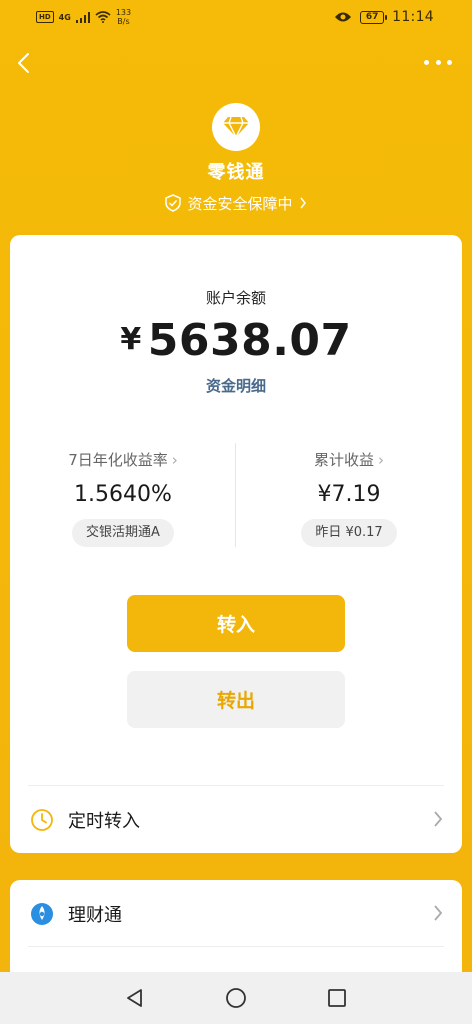 This screenshot has width=472, height=1024. What do you see at coordinates (173, 203) in the screenshot?
I see `shield-check-icon` at bounding box center [173, 203].